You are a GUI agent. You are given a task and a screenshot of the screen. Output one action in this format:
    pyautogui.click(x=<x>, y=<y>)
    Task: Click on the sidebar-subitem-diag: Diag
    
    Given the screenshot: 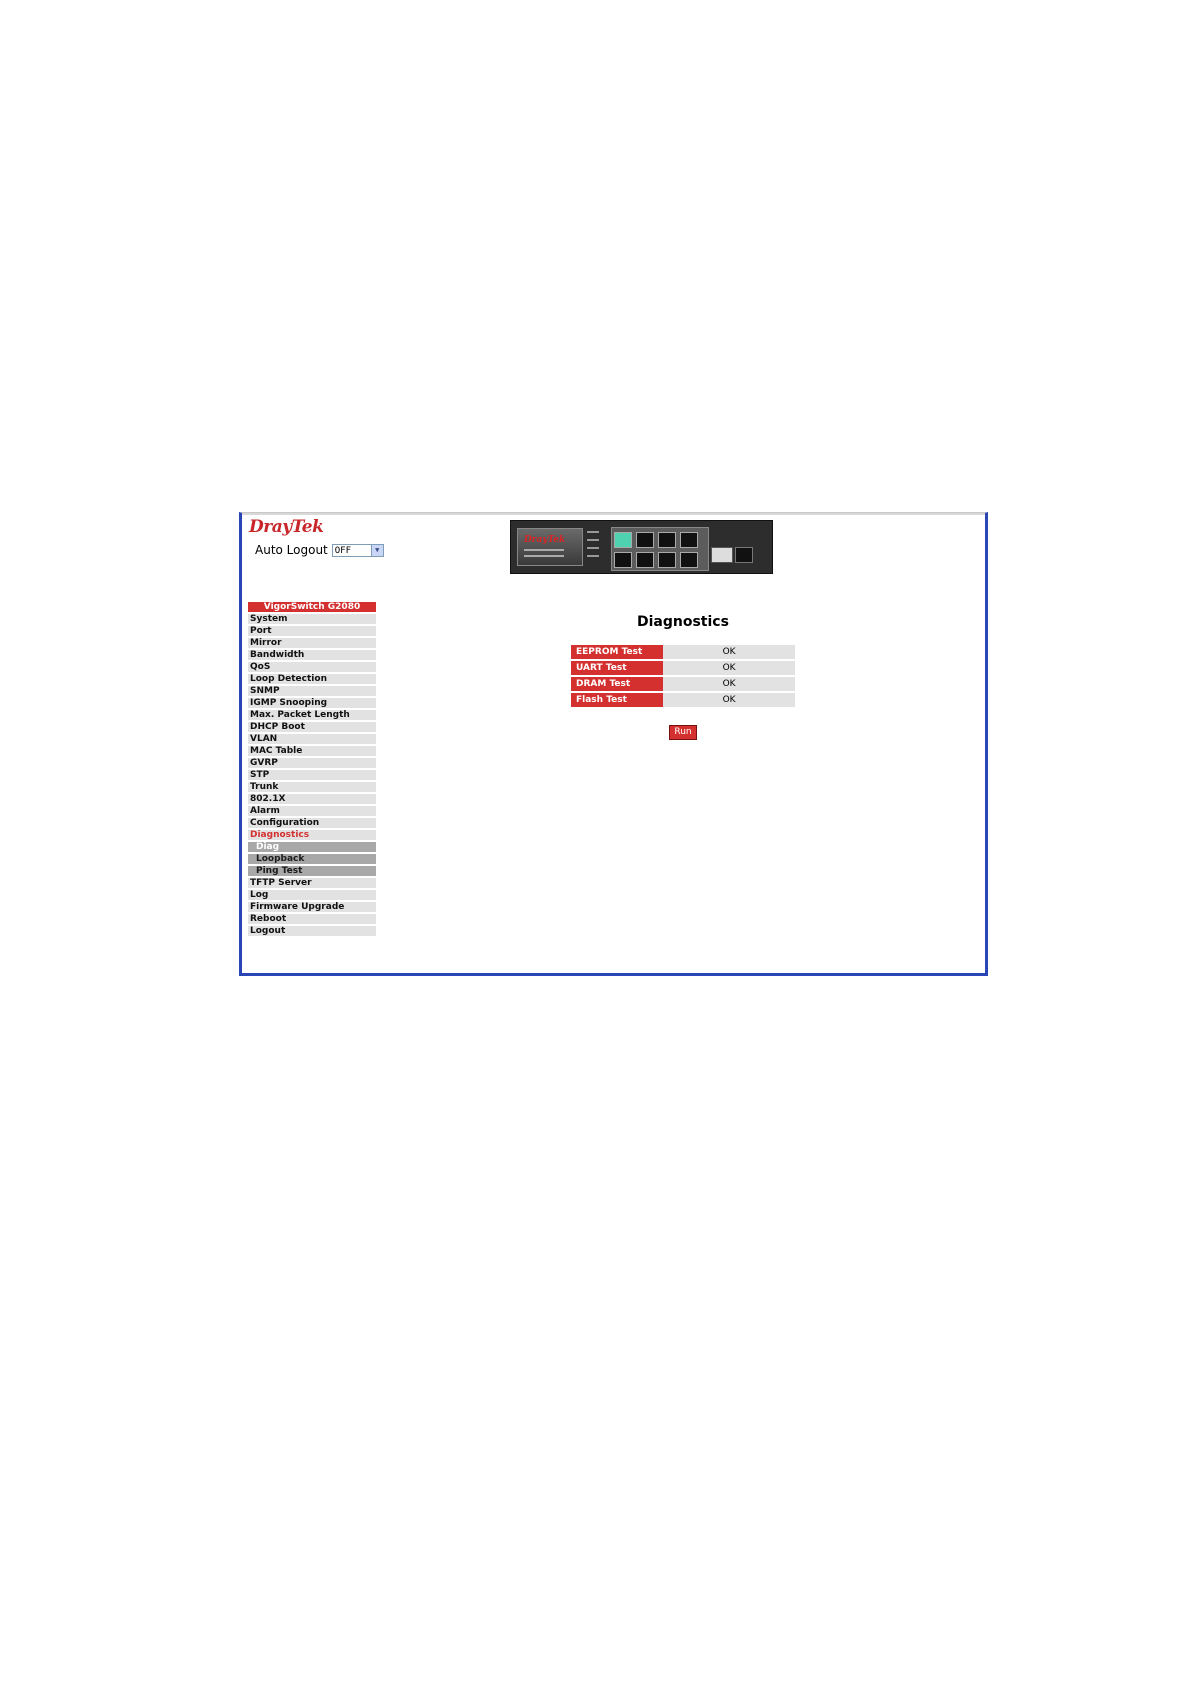 What is the action you would take?
    pyautogui.click(x=312, y=847)
    